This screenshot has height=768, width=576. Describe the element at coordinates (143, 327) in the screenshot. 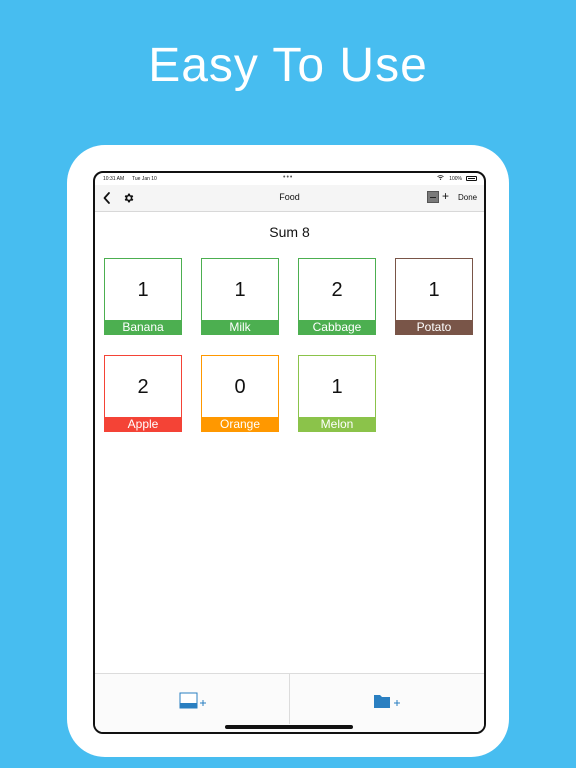

I see `item-label: Banana` at that location.